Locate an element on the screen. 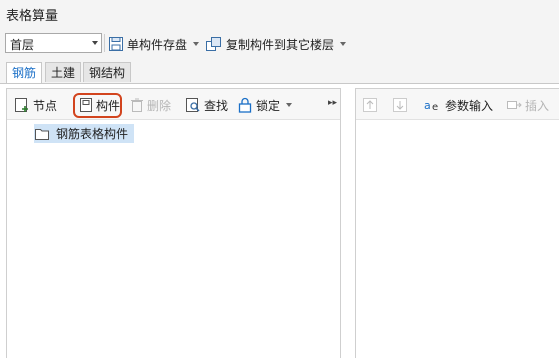  save-component-button: 单构件存盘 is located at coordinates (154, 44).